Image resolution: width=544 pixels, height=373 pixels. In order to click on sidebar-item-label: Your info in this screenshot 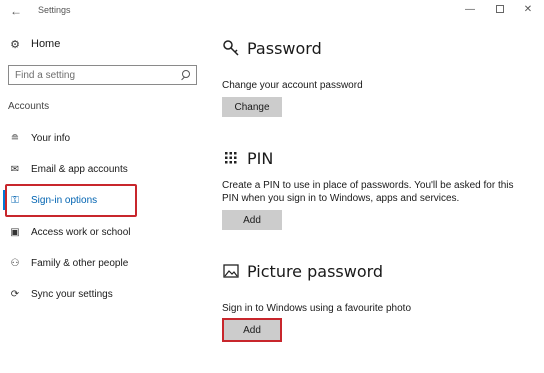, I will do `click(51, 138)`.